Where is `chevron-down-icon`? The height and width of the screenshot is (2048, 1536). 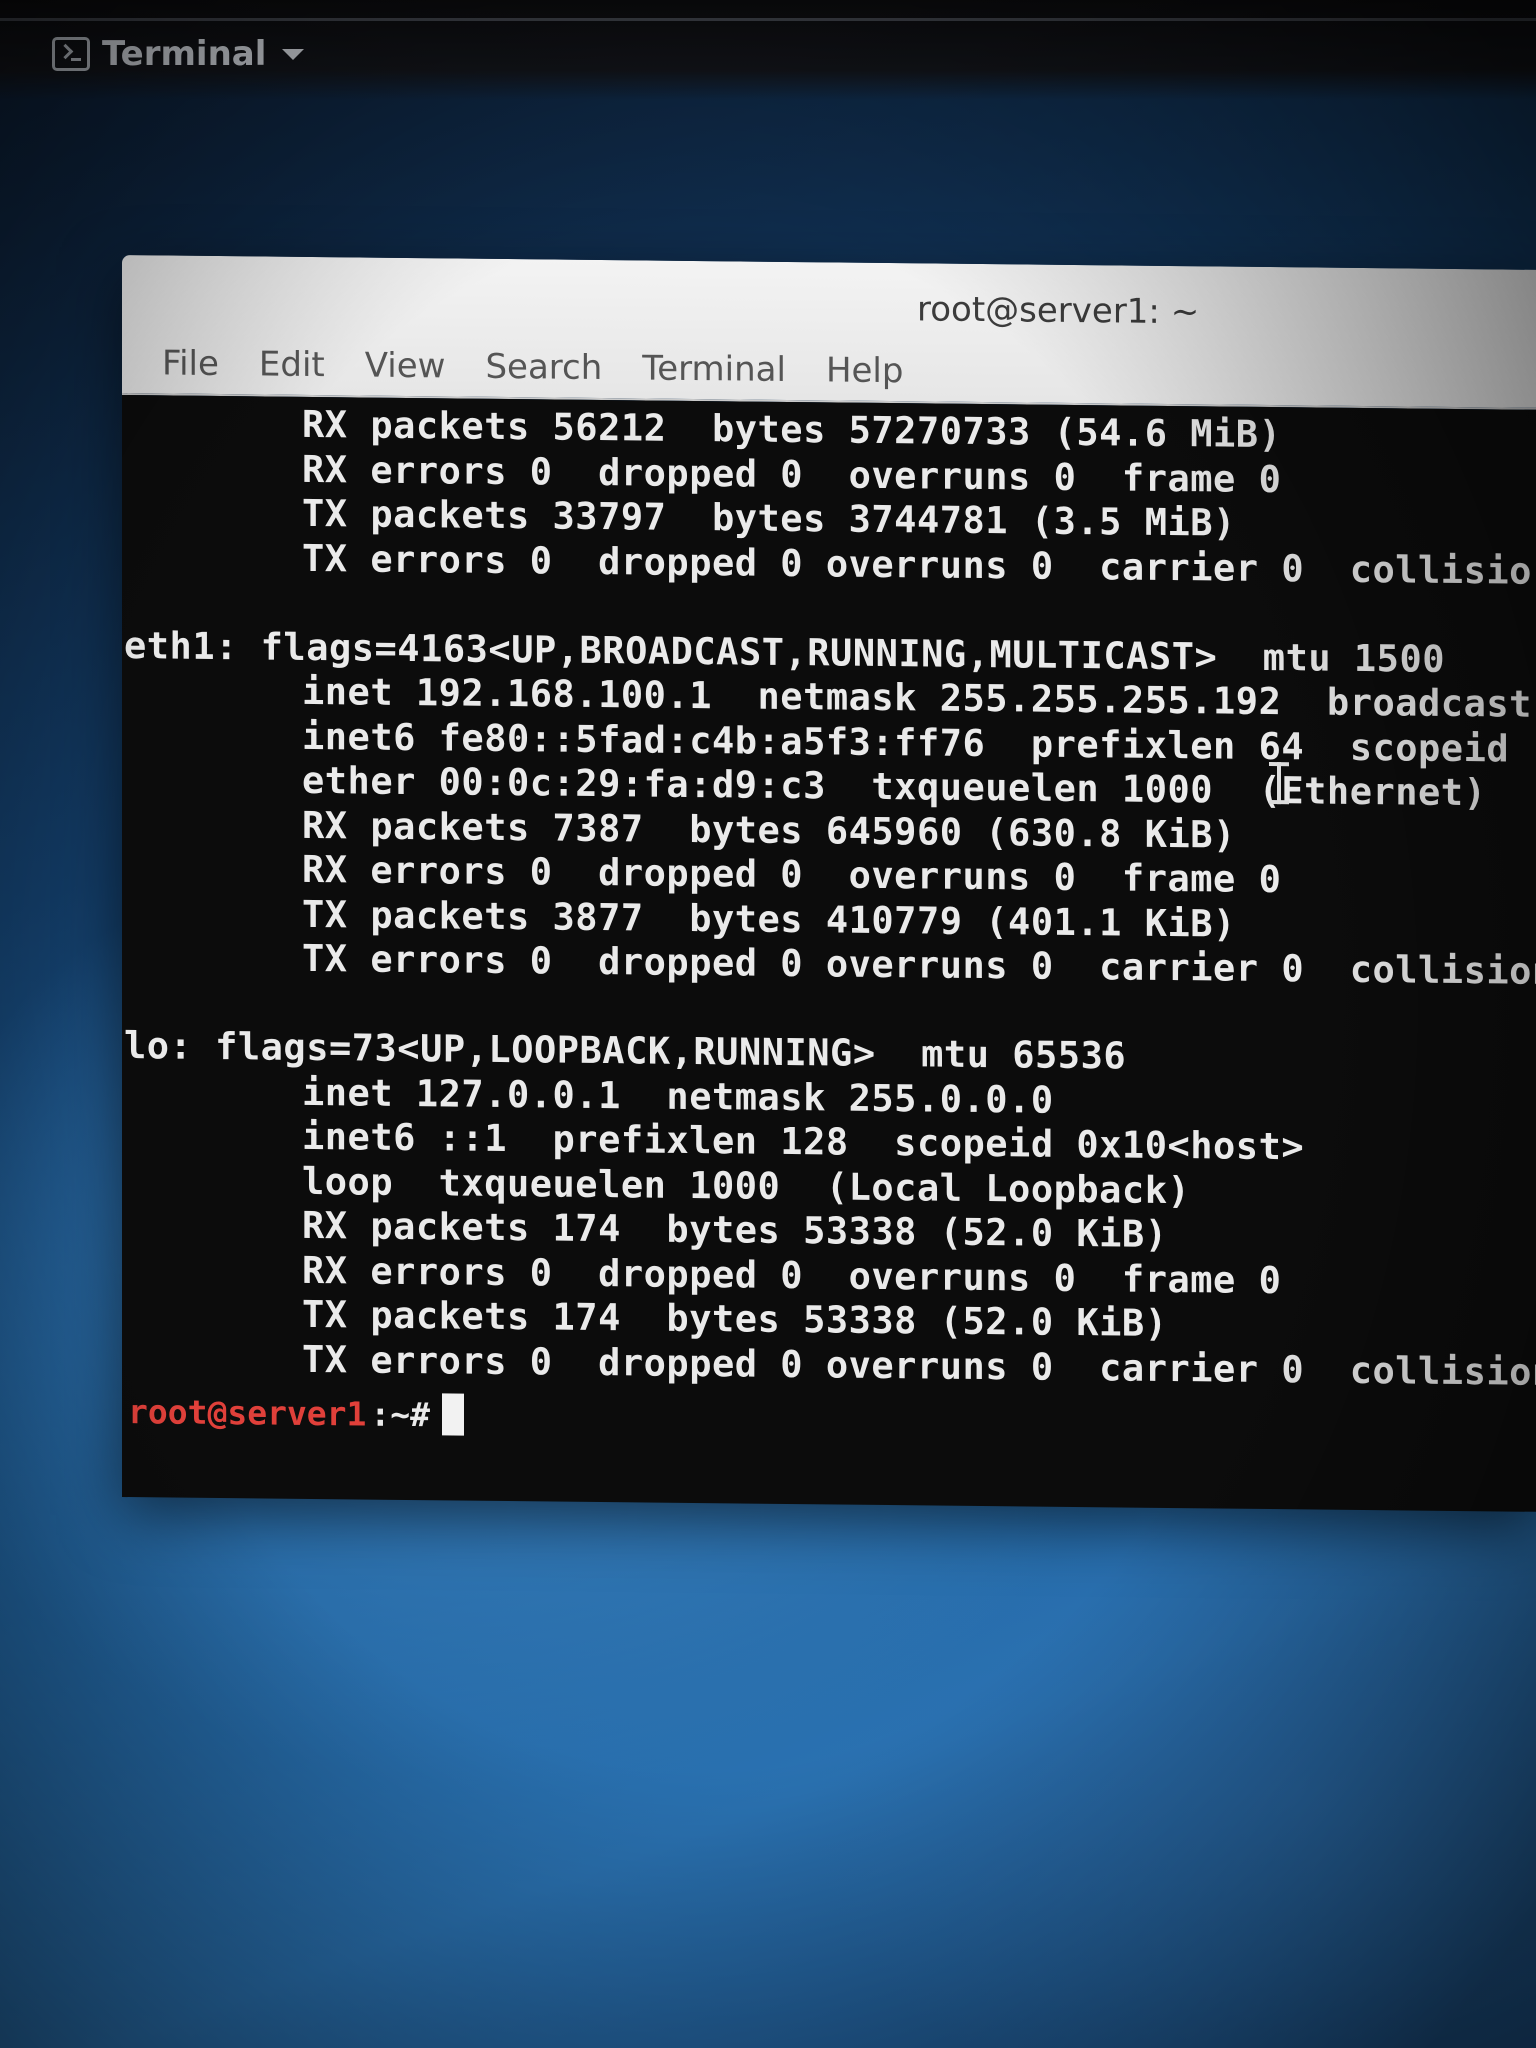
chevron-down-icon is located at coordinates (293, 54).